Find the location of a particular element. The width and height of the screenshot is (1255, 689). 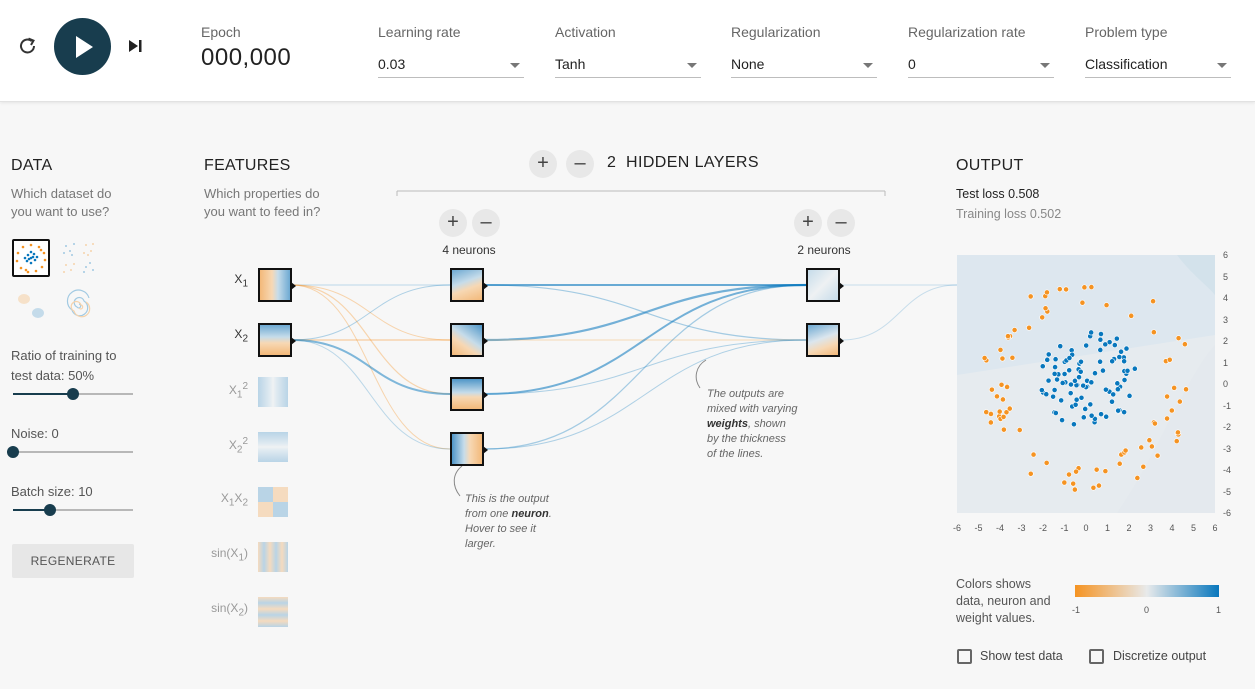

add-layer-button: + is located at coordinates (543, 164).